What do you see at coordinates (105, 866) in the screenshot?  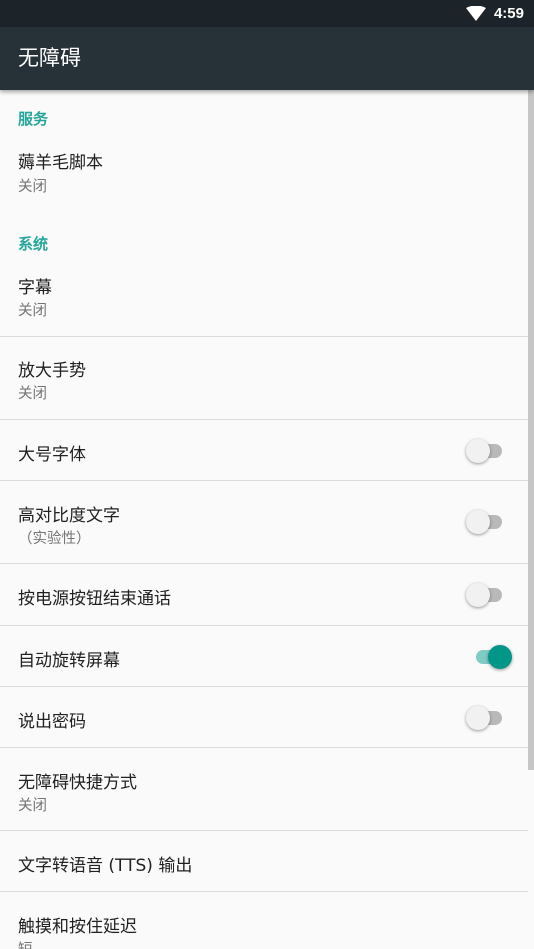 I see `item-title: 文字转语音 (TTS) 输出` at bounding box center [105, 866].